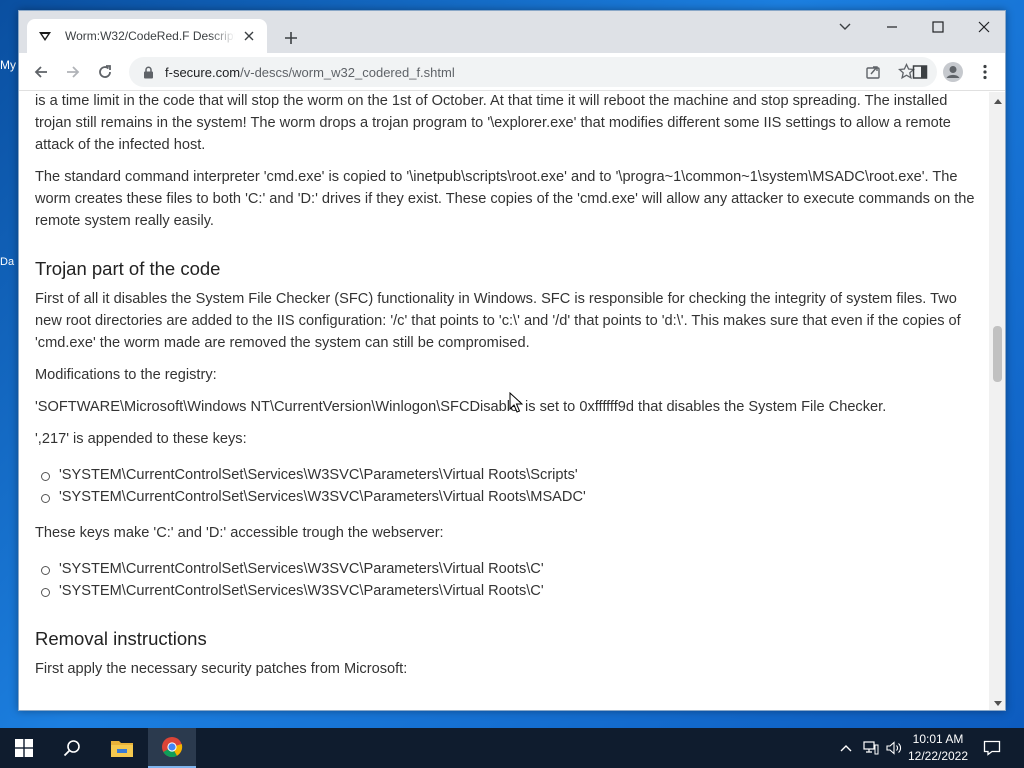  Describe the element at coordinates (141, 439) in the screenshot. I see `paragraph: ',217' is appended to these keys:` at that location.